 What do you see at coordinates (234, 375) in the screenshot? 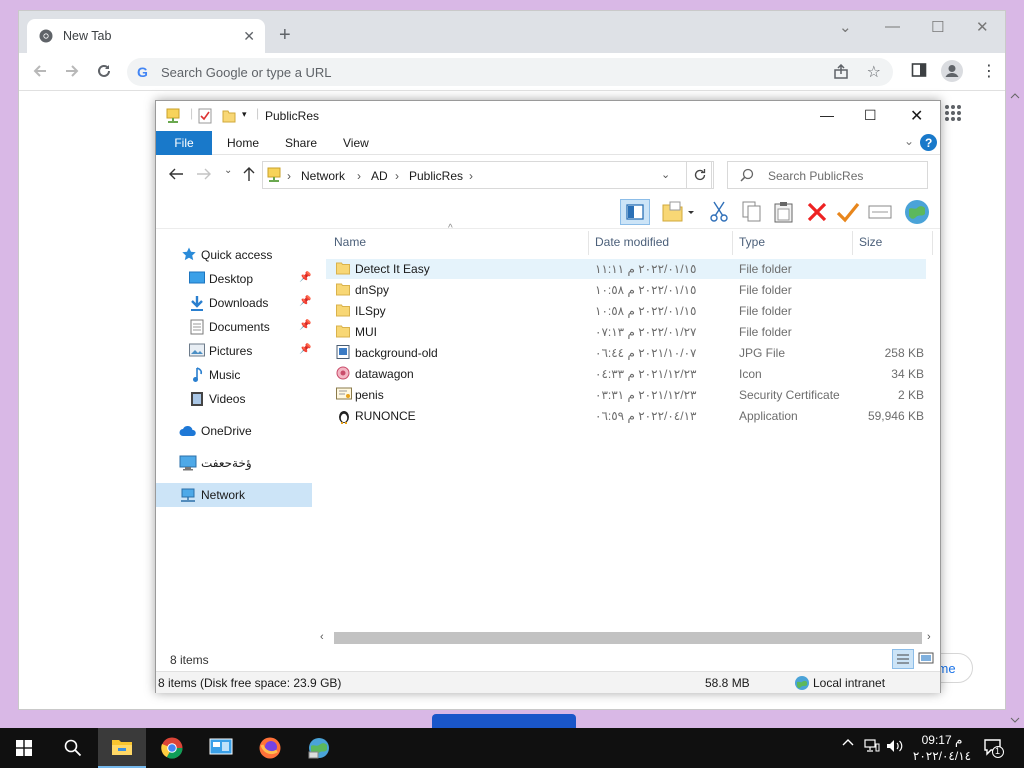
I see `nav-item-music: Music` at bounding box center [234, 375].